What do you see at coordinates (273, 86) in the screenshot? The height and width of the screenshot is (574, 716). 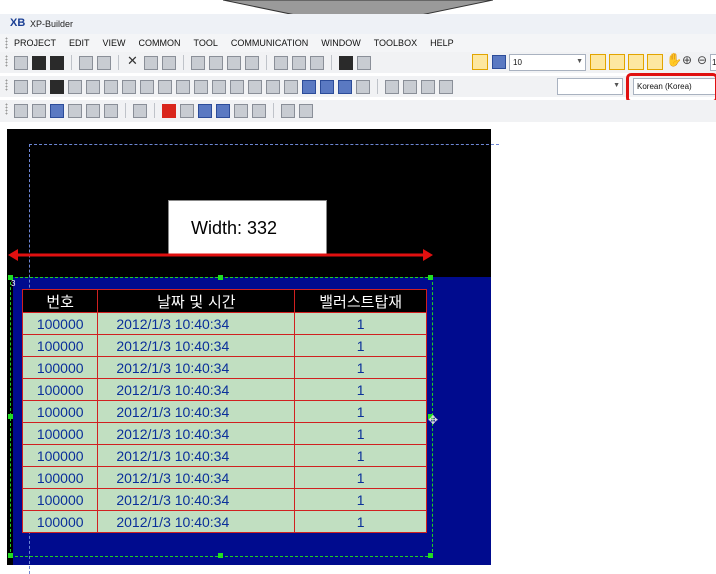 I see `space-vertical-icon` at bounding box center [273, 86].